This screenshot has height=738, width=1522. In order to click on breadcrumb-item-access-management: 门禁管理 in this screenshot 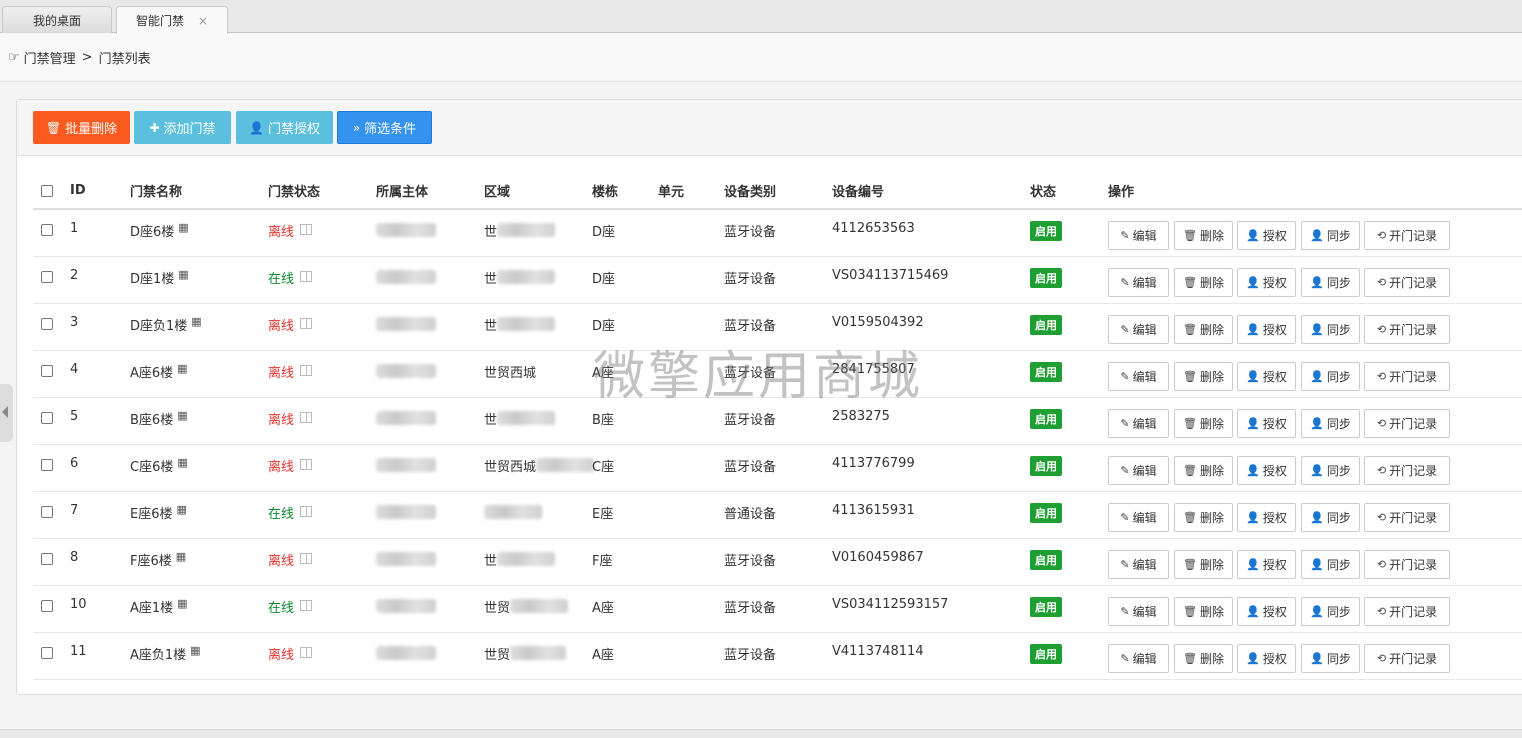, I will do `click(50, 57)`.